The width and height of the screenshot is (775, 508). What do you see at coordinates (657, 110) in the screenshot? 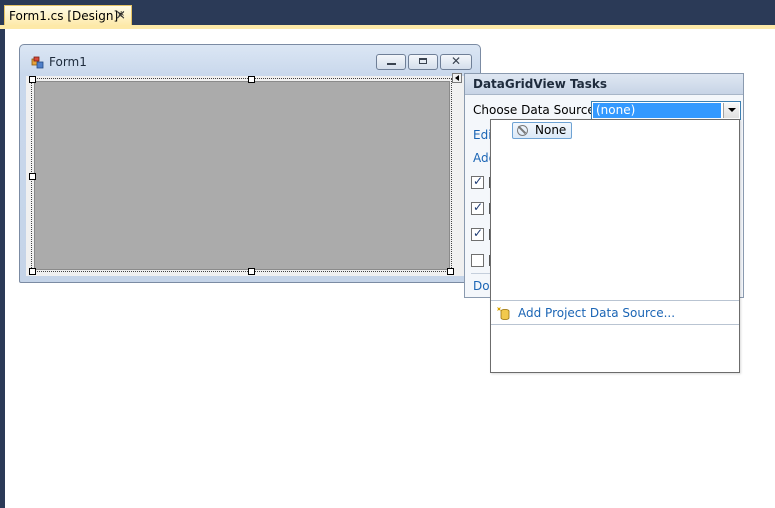
I see `data-source-selected-value: (none)` at bounding box center [657, 110].